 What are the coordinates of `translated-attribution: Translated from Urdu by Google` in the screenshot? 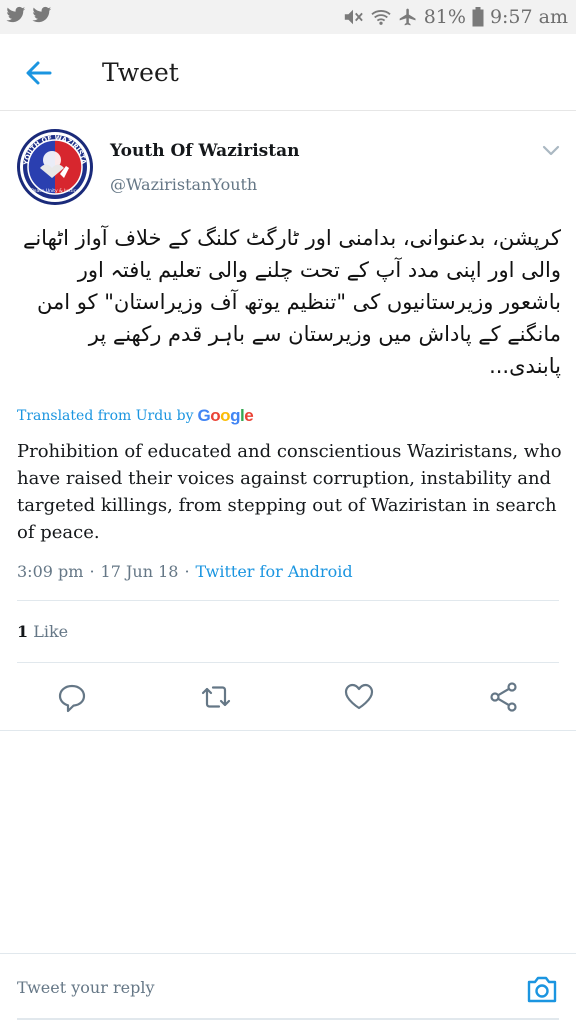 It's located at (135, 416).